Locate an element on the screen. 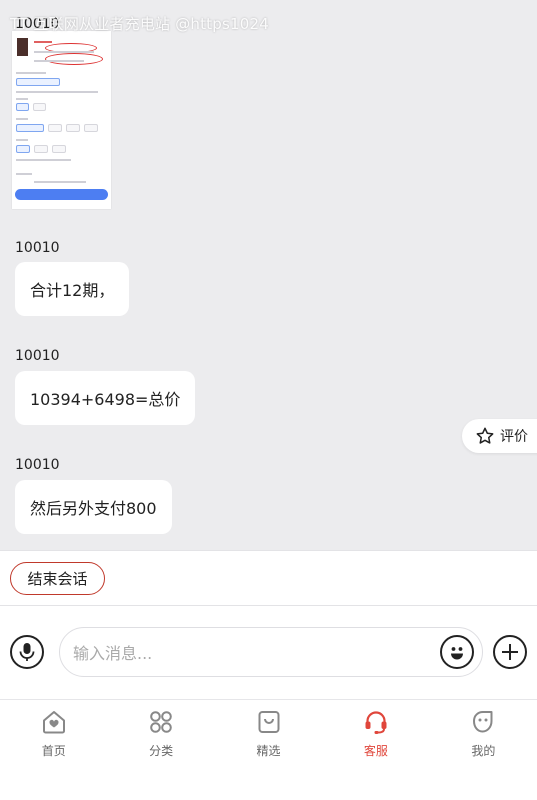  tab-customer-service: 客服 is located at coordinates (375, 750).